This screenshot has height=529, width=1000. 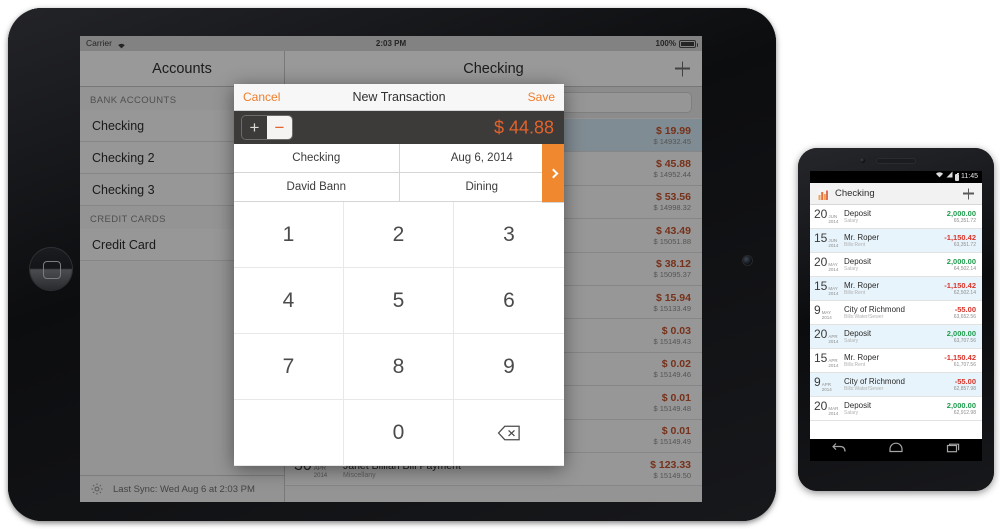 What do you see at coordinates (399, 235) in the screenshot?
I see `key-2: 2` at bounding box center [399, 235].